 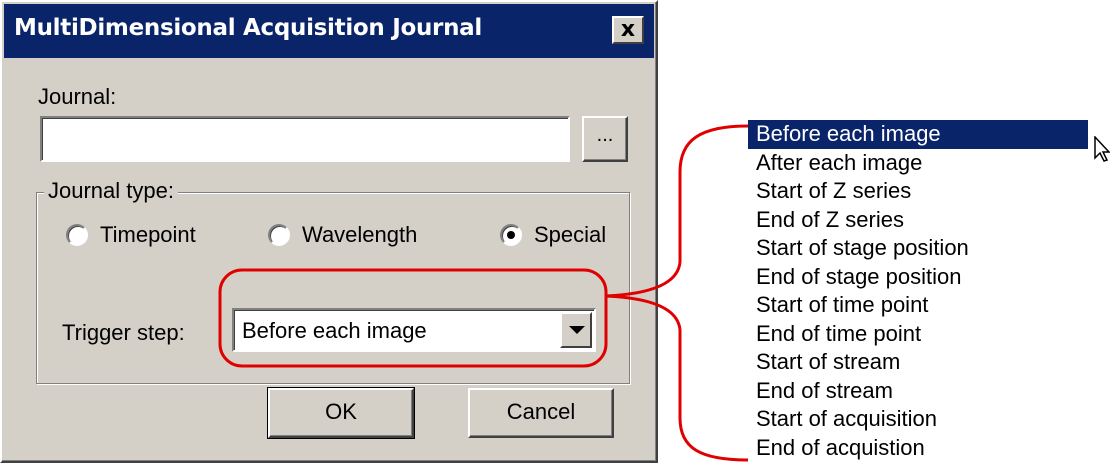 I want to click on list-item: Start of acquisition, so click(x=918, y=419).